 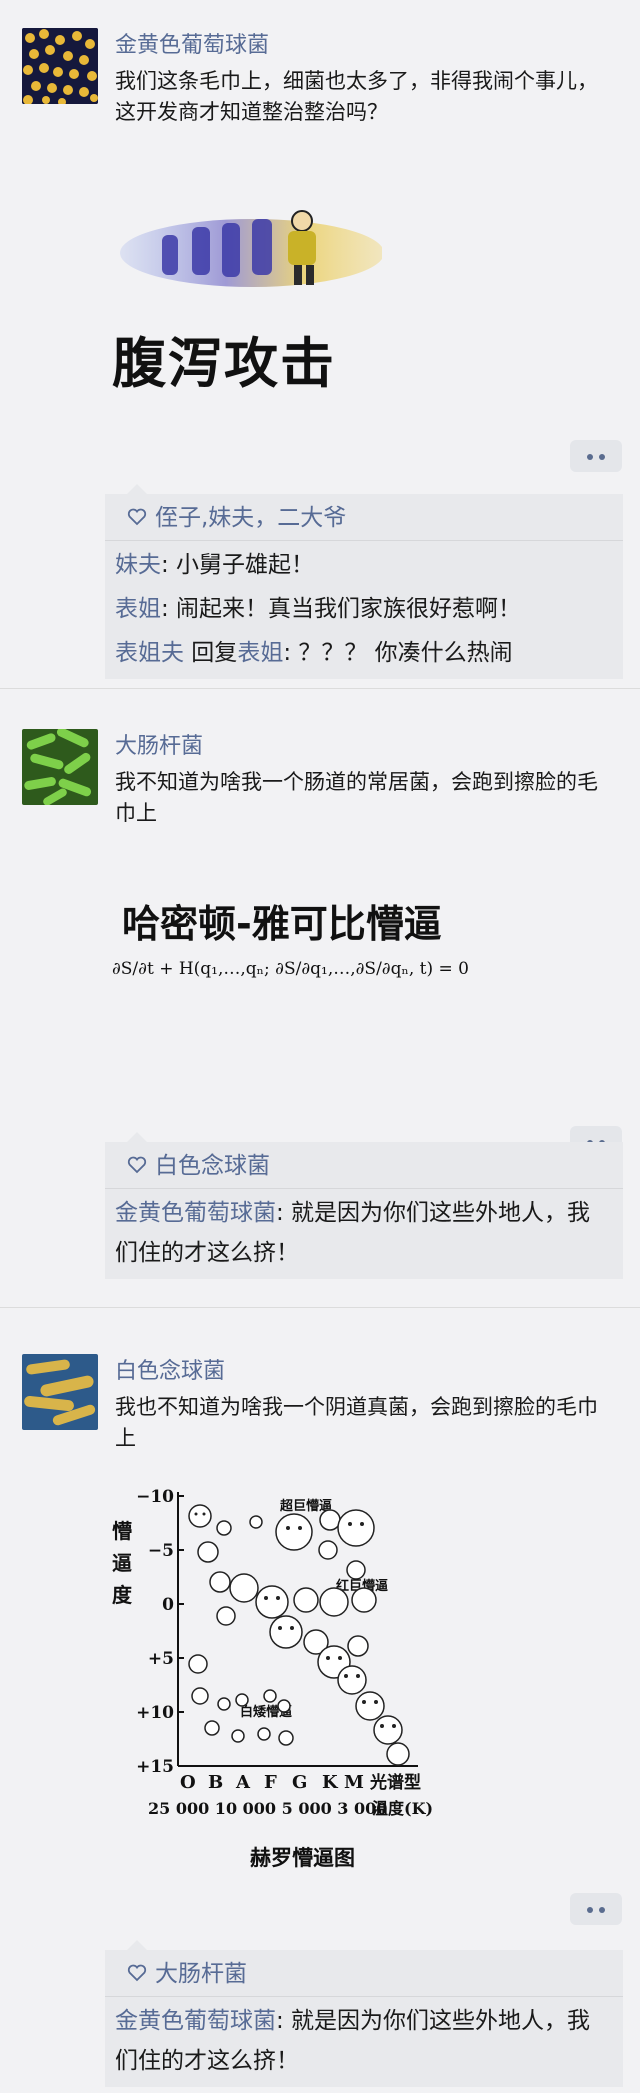 I want to click on meme-caption: 哈密顿-雅可比懵逼, so click(x=282, y=924).